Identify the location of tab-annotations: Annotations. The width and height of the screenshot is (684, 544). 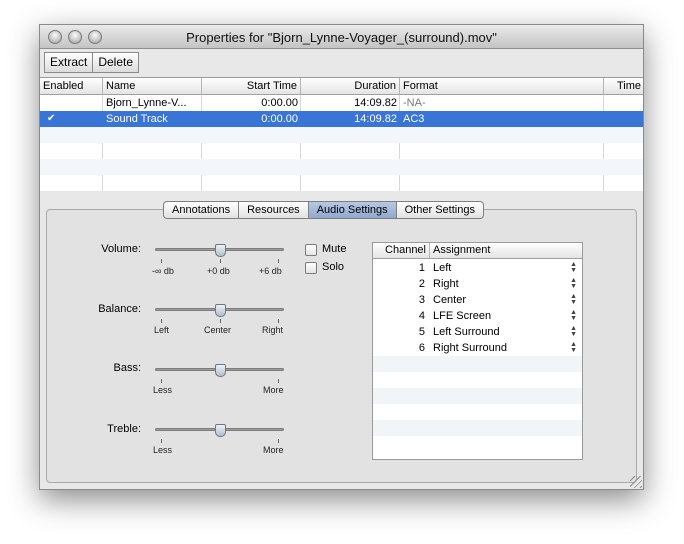
(201, 210).